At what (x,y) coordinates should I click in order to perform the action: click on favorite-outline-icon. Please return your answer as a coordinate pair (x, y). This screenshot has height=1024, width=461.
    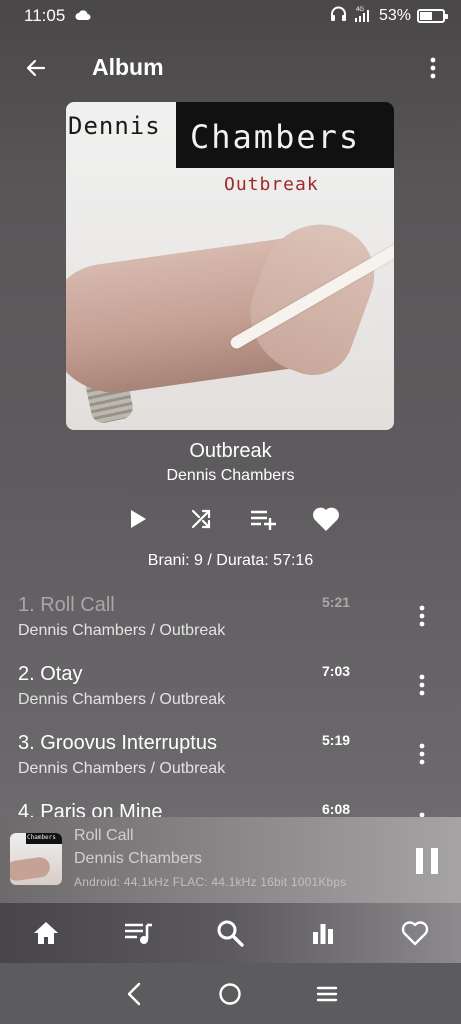
    Looking at the image, I should click on (415, 933).